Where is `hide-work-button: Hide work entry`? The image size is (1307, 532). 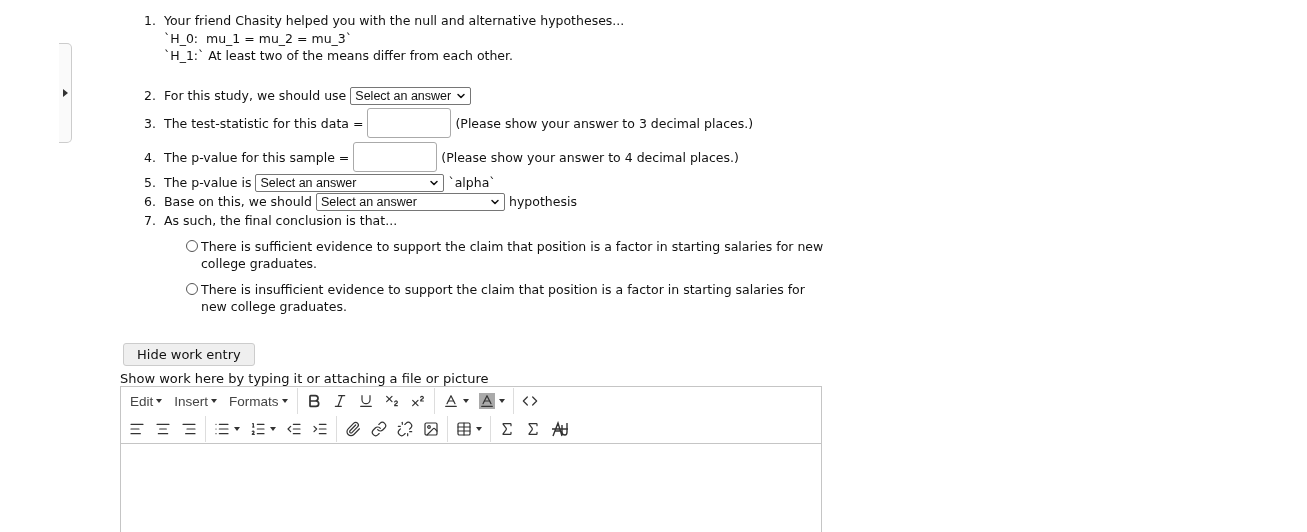 hide-work-button: Hide work entry is located at coordinates (189, 354).